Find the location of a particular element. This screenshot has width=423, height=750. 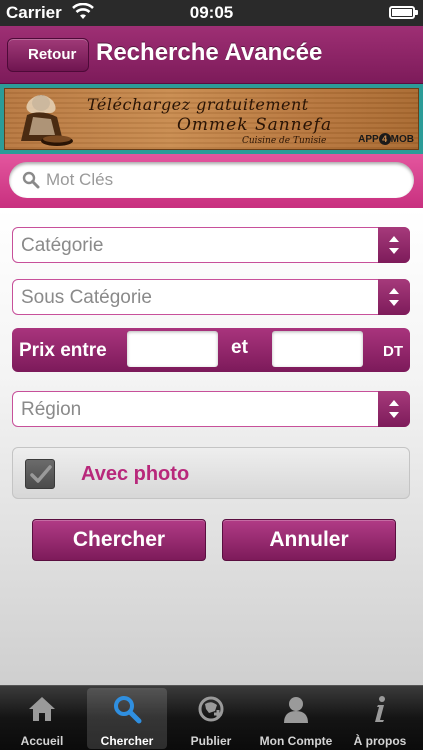

photo-checkbox is located at coordinates (40, 474).